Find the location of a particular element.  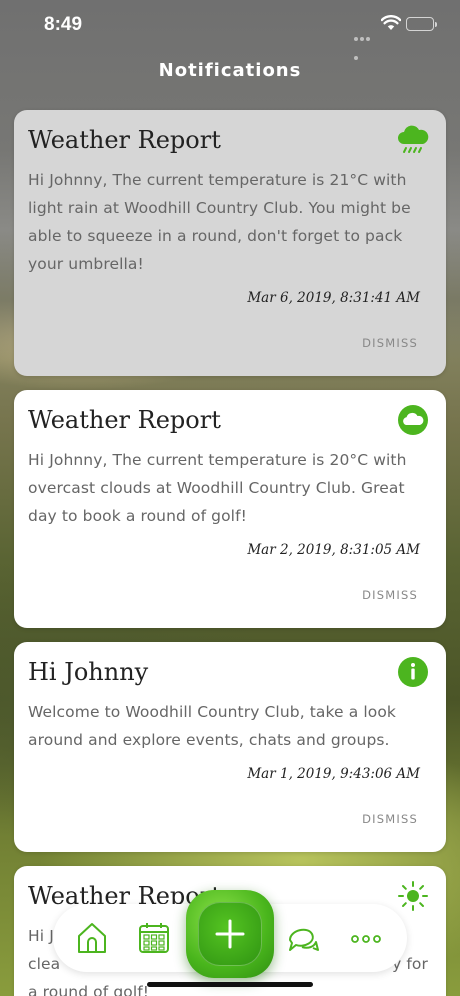

add-icon is located at coordinates (230, 934).